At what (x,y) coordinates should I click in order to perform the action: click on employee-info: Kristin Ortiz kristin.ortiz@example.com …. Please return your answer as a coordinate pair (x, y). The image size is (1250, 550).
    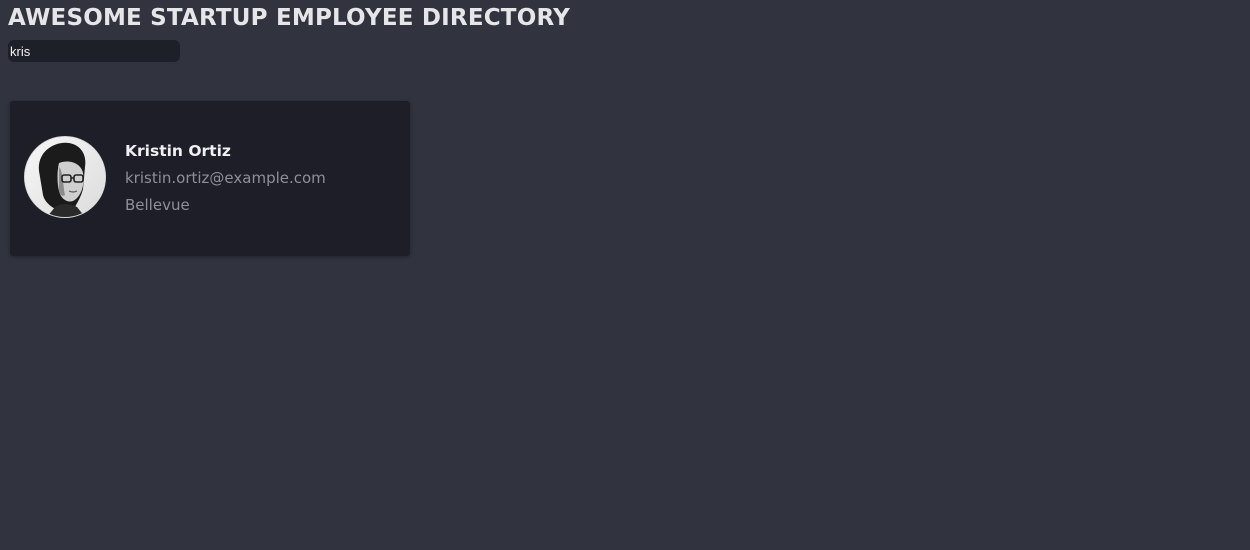
    Looking at the image, I should click on (263, 178).